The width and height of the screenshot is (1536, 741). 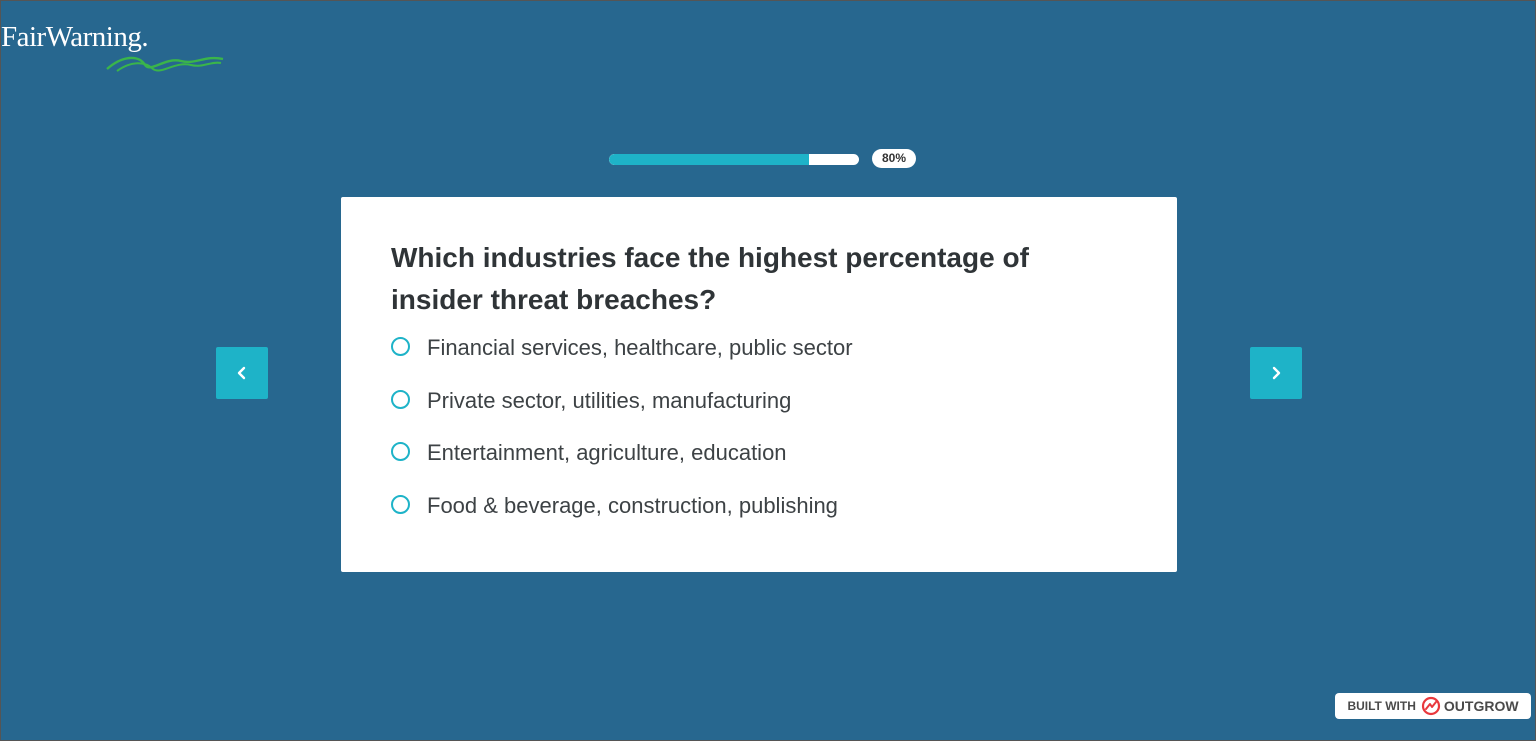 I want to click on logo-swoosh-icon, so click(x=165, y=64).